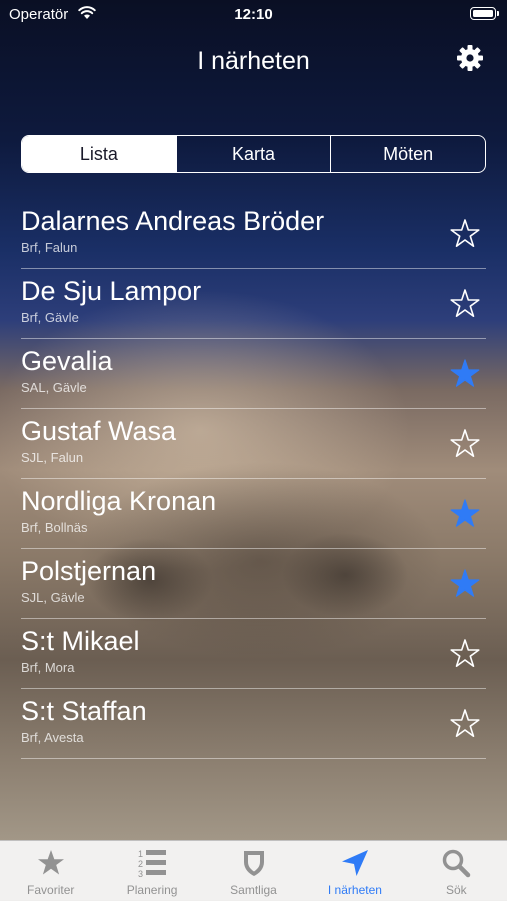  I want to click on lodge-subtitle: Brf, Mora, so click(48, 667).